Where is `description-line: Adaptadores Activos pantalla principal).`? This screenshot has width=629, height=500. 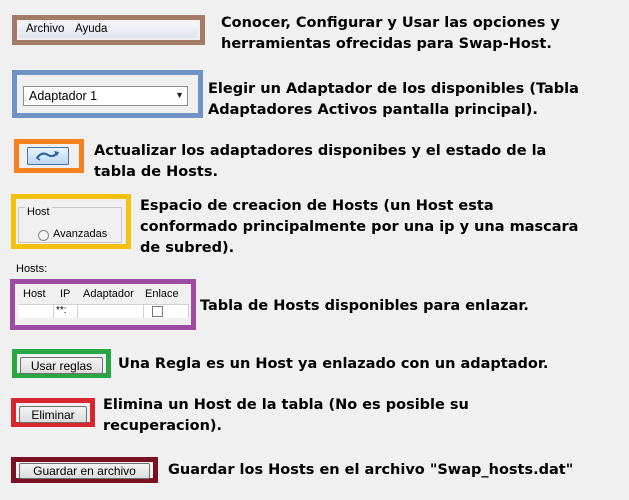 description-line: Adaptadores Activos pantalla principal). is located at coordinates (373, 110).